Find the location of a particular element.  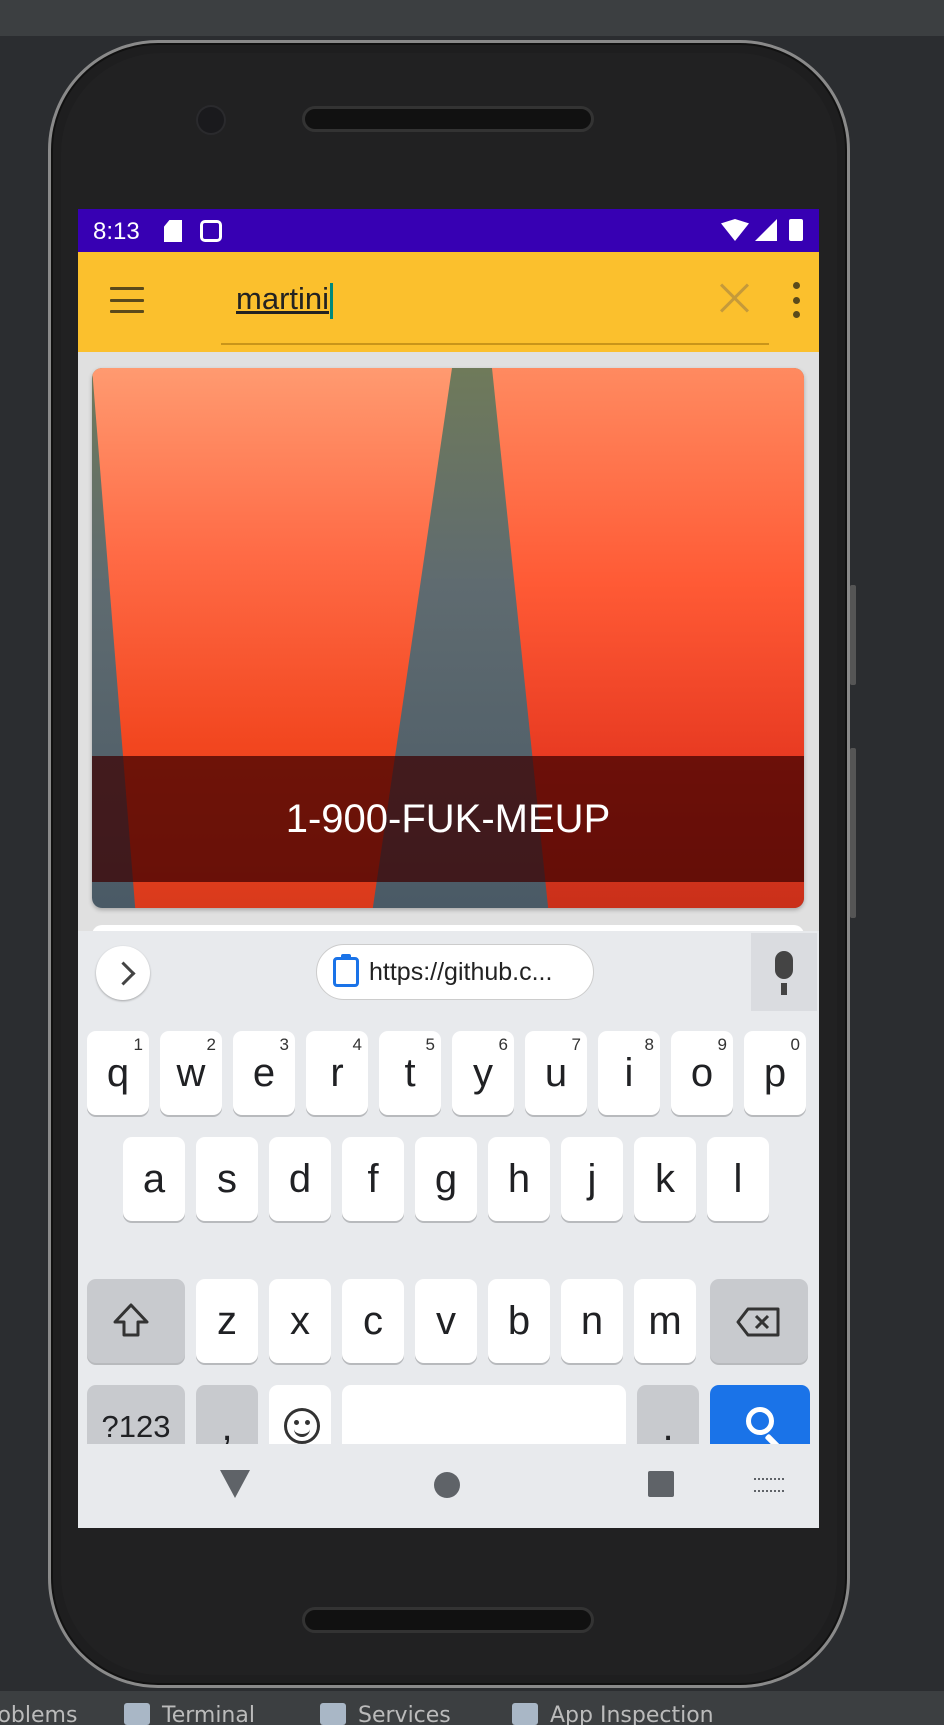

ide-tab-terminal: Terminal is located at coordinates (189, 1714).